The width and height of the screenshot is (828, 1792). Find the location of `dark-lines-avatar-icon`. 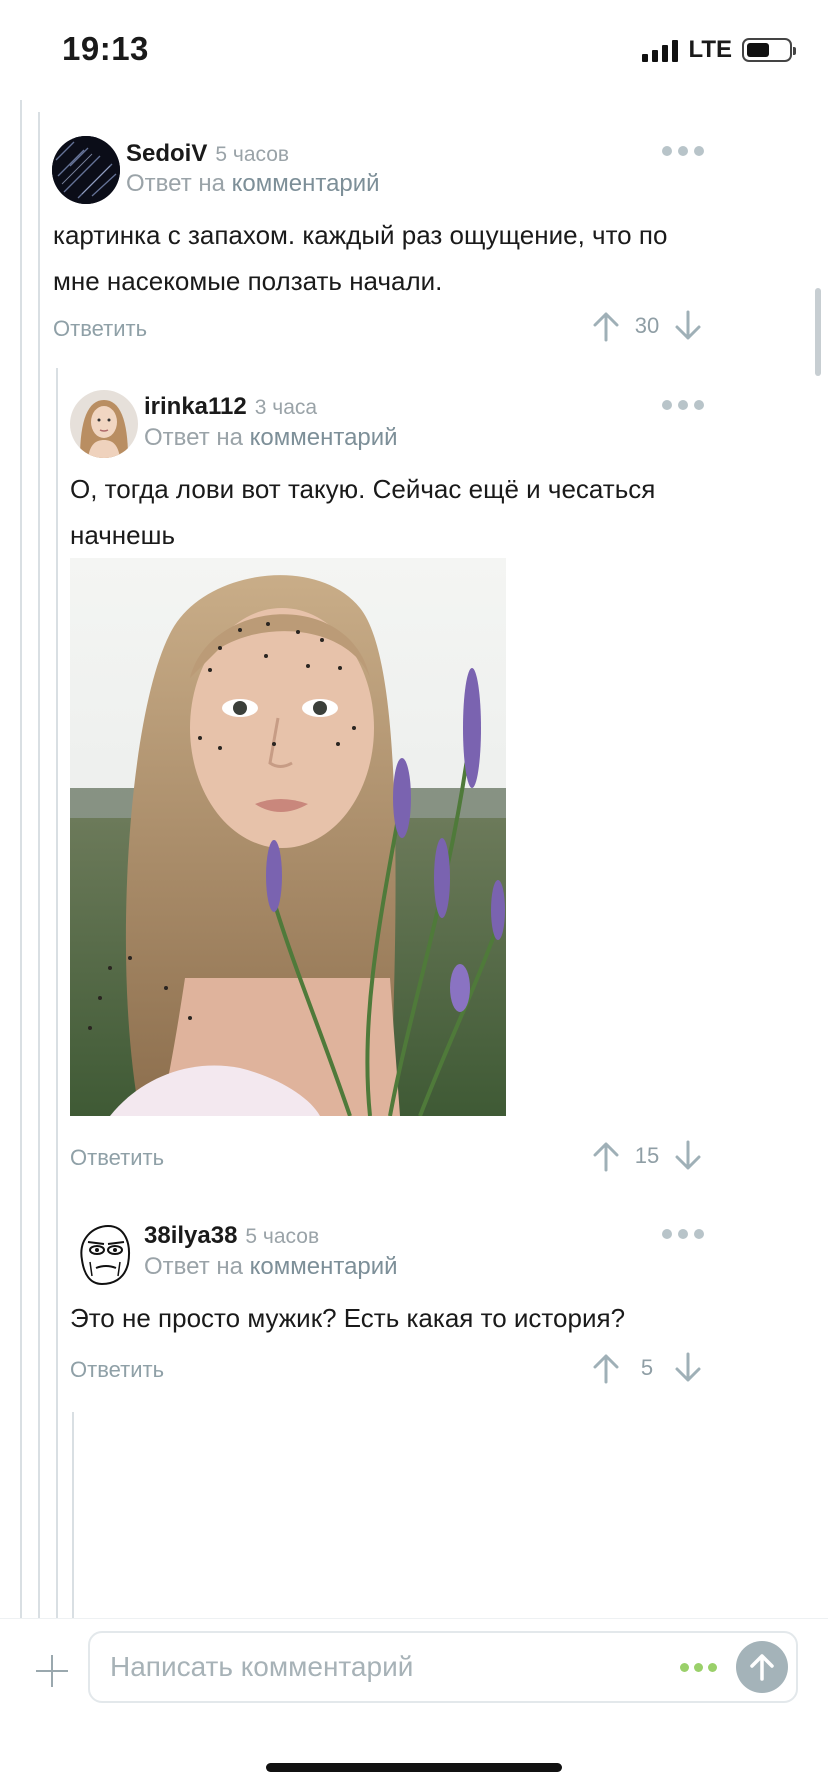

dark-lines-avatar-icon is located at coordinates (86, 170).